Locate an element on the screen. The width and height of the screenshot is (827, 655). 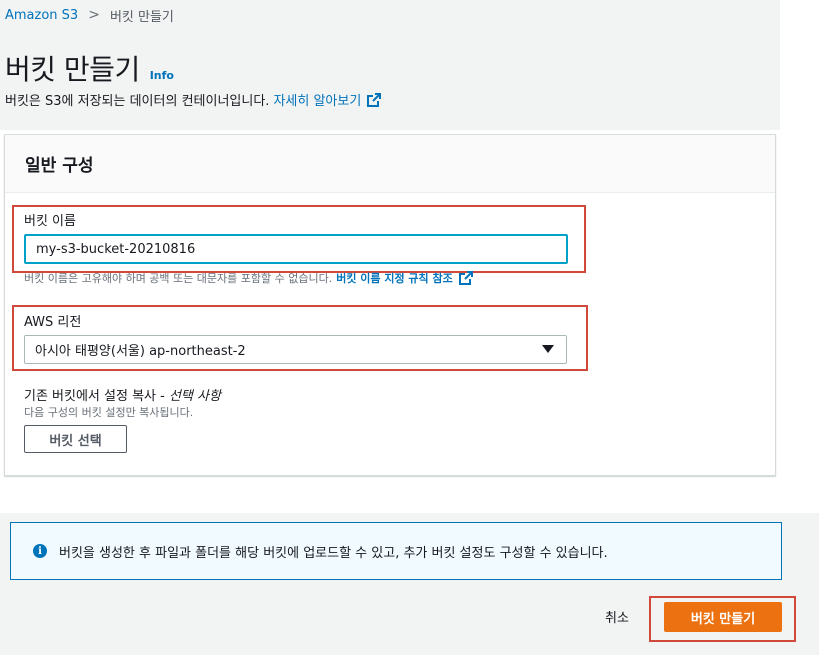
copy-settings-description: 다음 구성의 버킷 설정만 복사됩니다. is located at coordinates (109, 412).